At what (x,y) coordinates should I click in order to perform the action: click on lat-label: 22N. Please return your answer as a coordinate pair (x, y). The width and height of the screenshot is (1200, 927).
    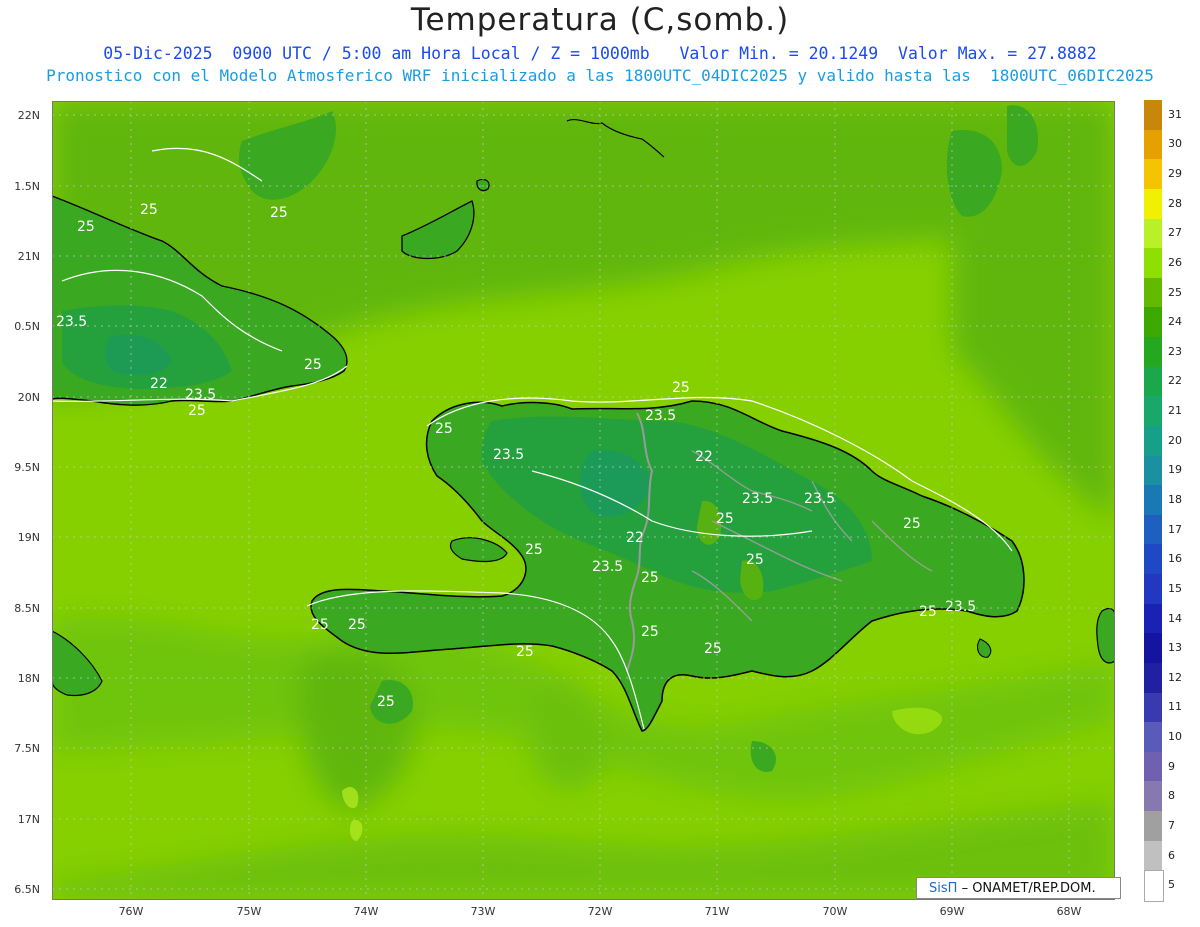
    Looking at the image, I should click on (28, 115).